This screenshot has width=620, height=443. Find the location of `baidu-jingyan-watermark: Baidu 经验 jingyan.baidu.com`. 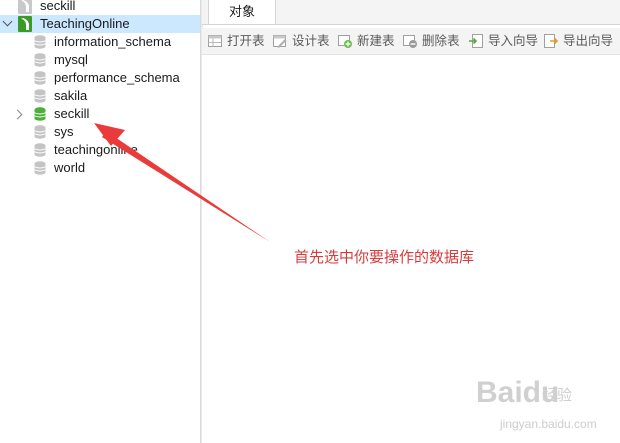

baidu-jingyan-watermark: Baidu 经验 jingyan.baidu.com is located at coordinates (546, 407).